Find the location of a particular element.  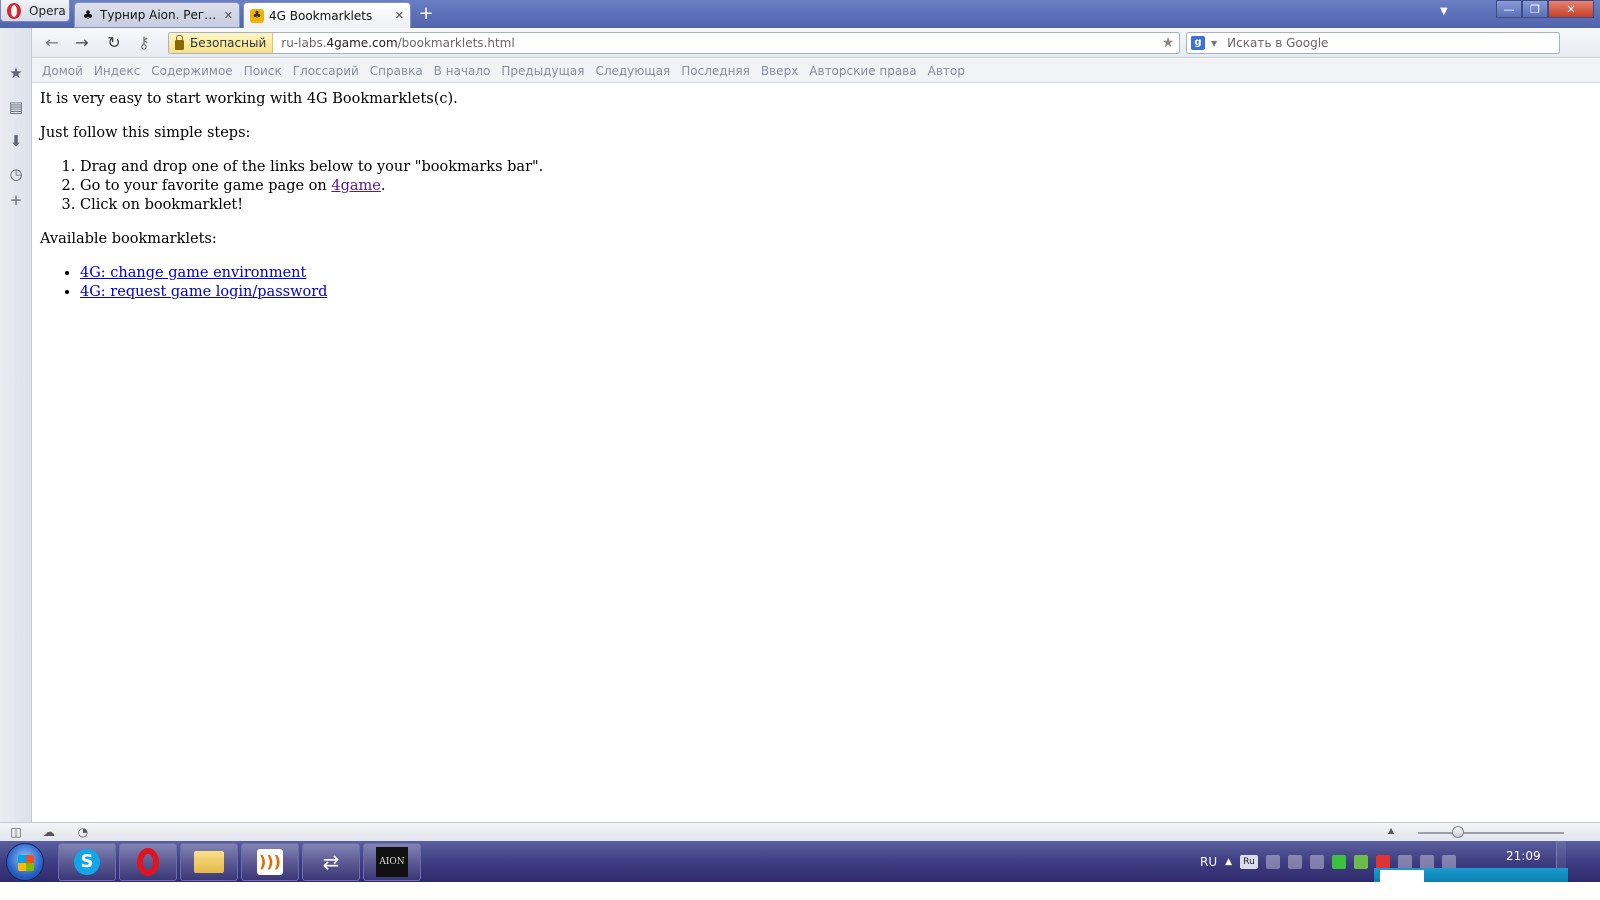

nav-link-up: Вверх is located at coordinates (779, 71).